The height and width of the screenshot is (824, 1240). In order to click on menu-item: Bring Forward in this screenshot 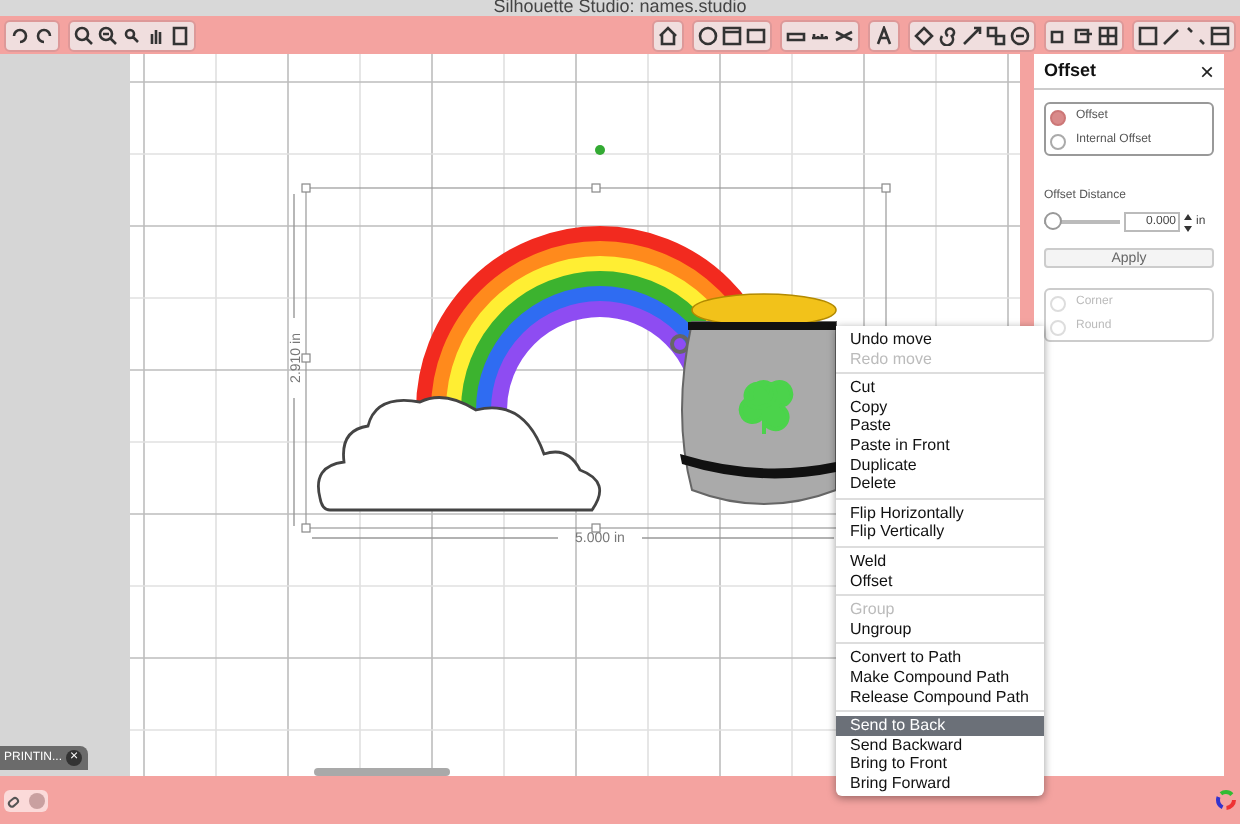, I will do `click(940, 783)`.